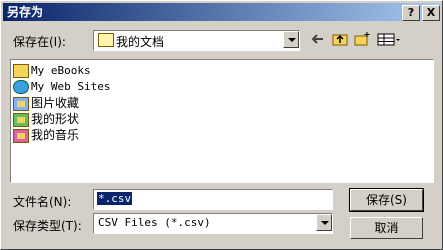 The image size is (443, 250). I want to click on file-name-input: *.csv, so click(213, 199).